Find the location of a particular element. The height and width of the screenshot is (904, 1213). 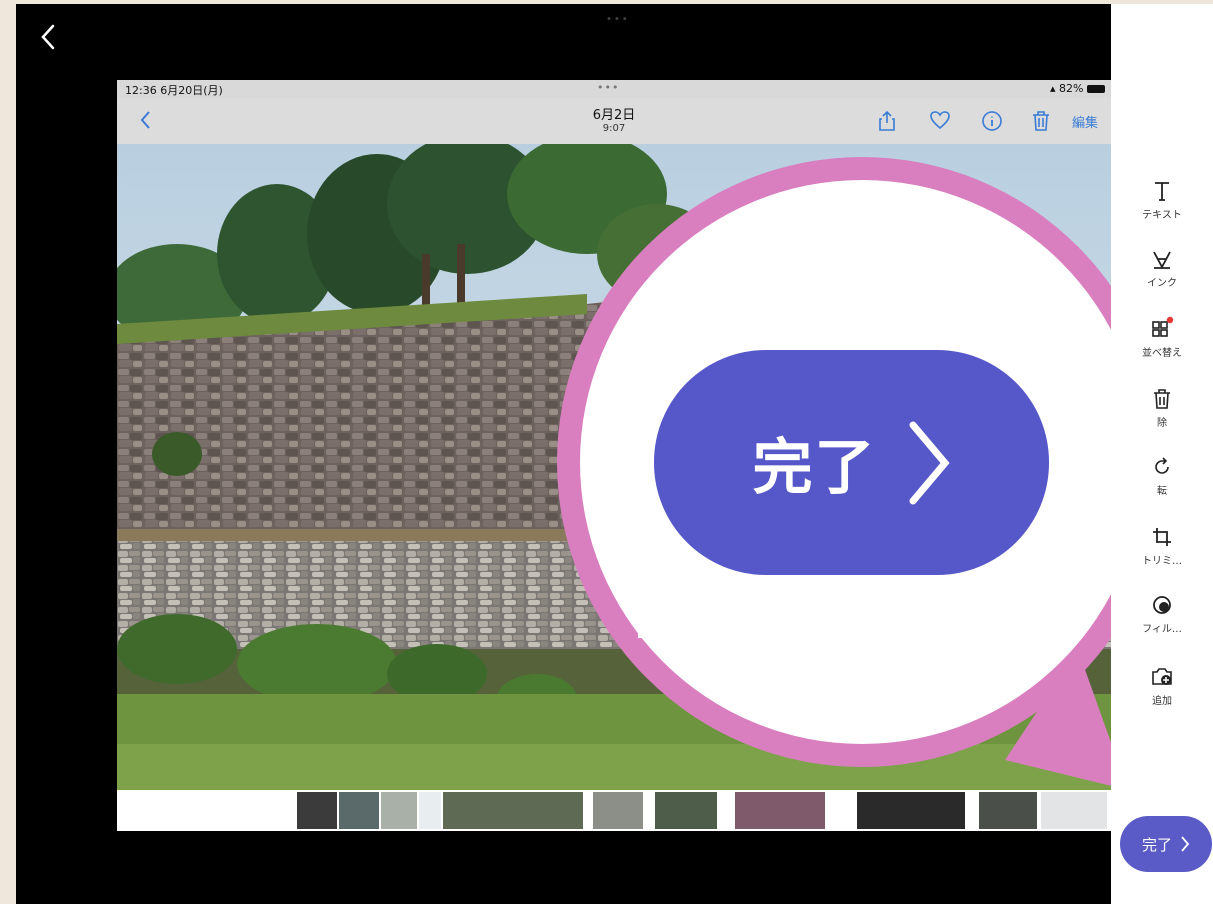

tool-label: テキスト is located at coordinates (1162, 215).